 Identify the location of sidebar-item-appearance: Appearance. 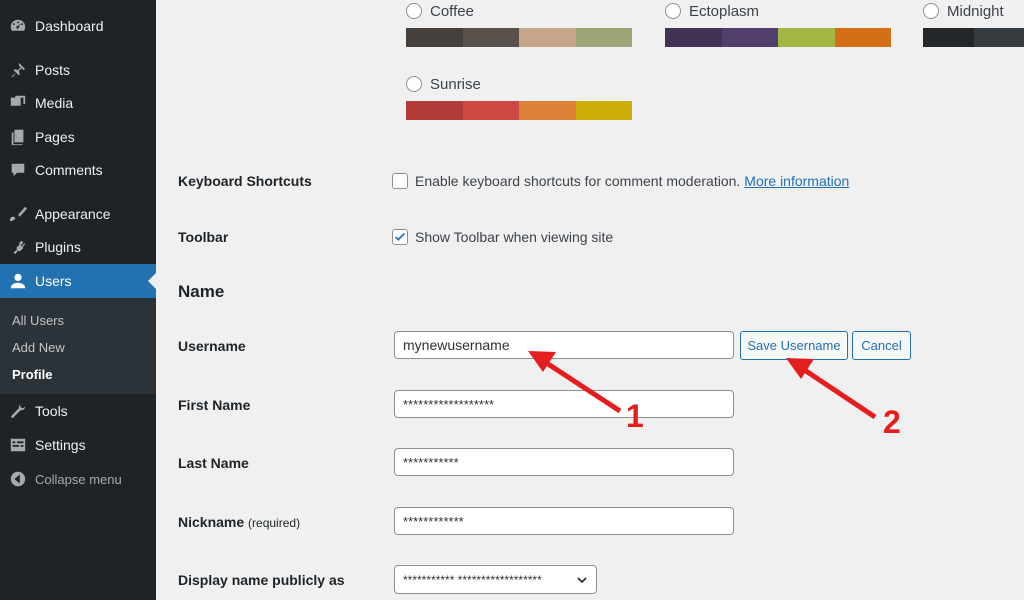
(78, 214).